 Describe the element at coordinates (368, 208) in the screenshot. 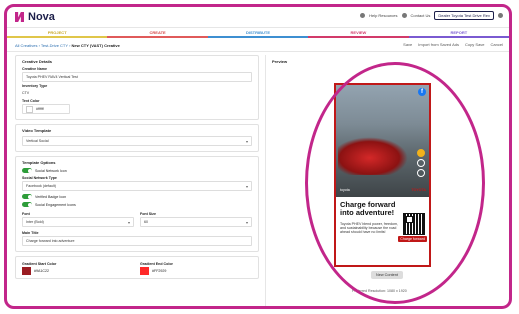

I see `ad-headline: Charge forward into adventure!` at that location.